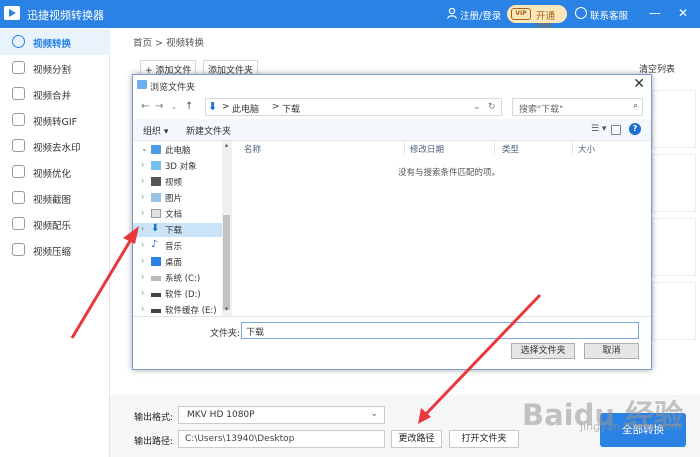  Describe the element at coordinates (631, 426) in the screenshot. I see `watermark-url: jingyan.baidu.com` at that location.